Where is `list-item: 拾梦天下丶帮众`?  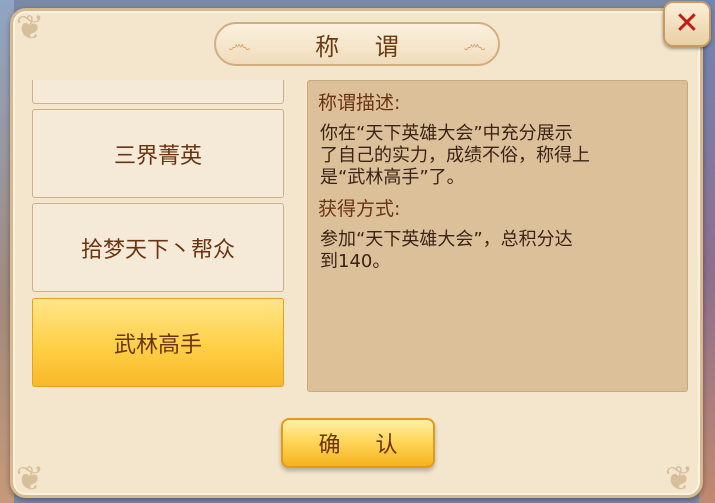 list-item: 拾梦天下丶帮众 is located at coordinates (158, 247).